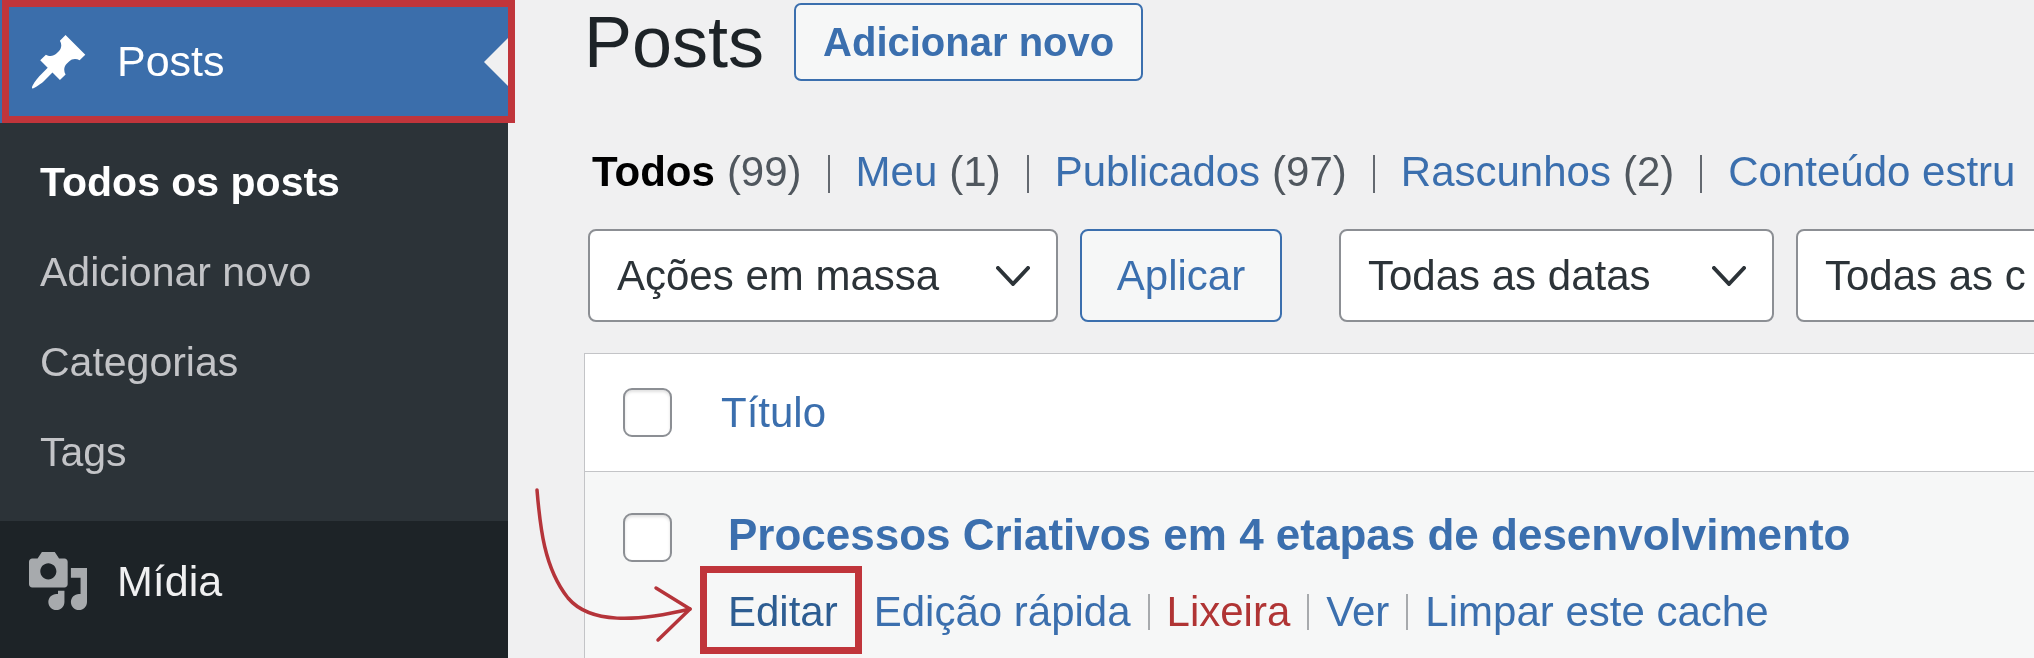 The height and width of the screenshot is (658, 2034). I want to click on pushpin-icon, so click(59, 61).